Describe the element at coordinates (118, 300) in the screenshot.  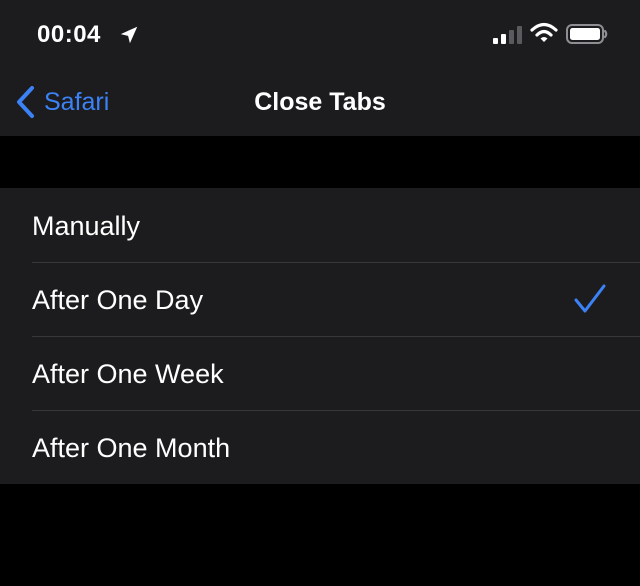
I see `option-label: After One Day` at that location.